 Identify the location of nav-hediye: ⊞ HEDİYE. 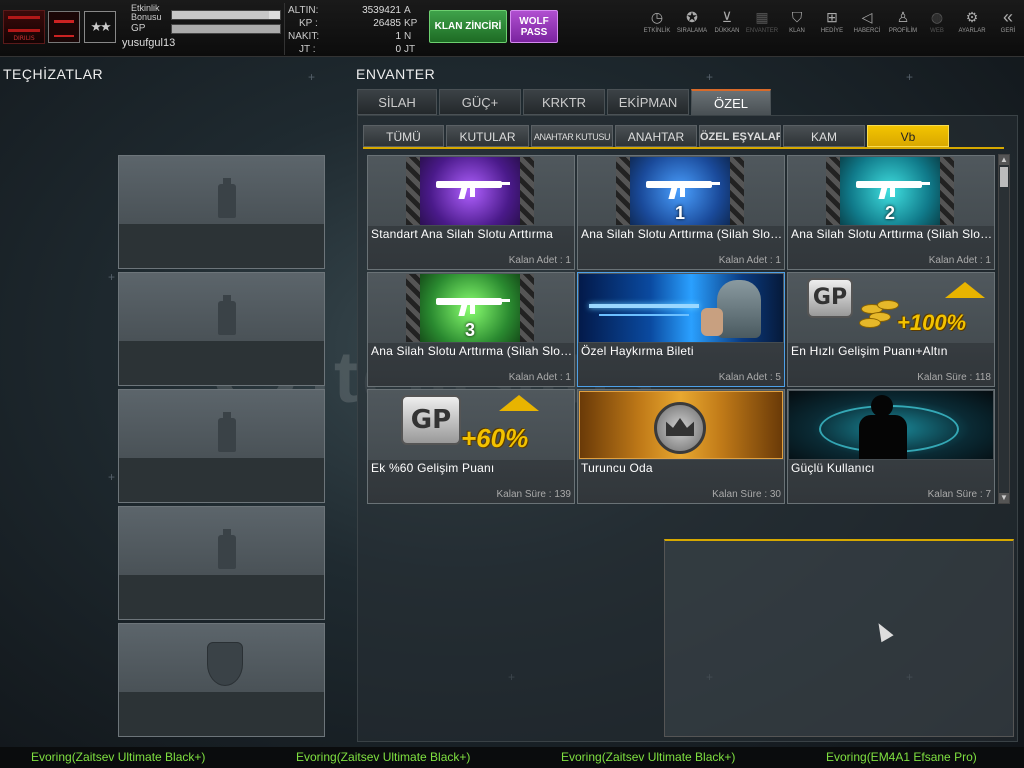
(832, 28).